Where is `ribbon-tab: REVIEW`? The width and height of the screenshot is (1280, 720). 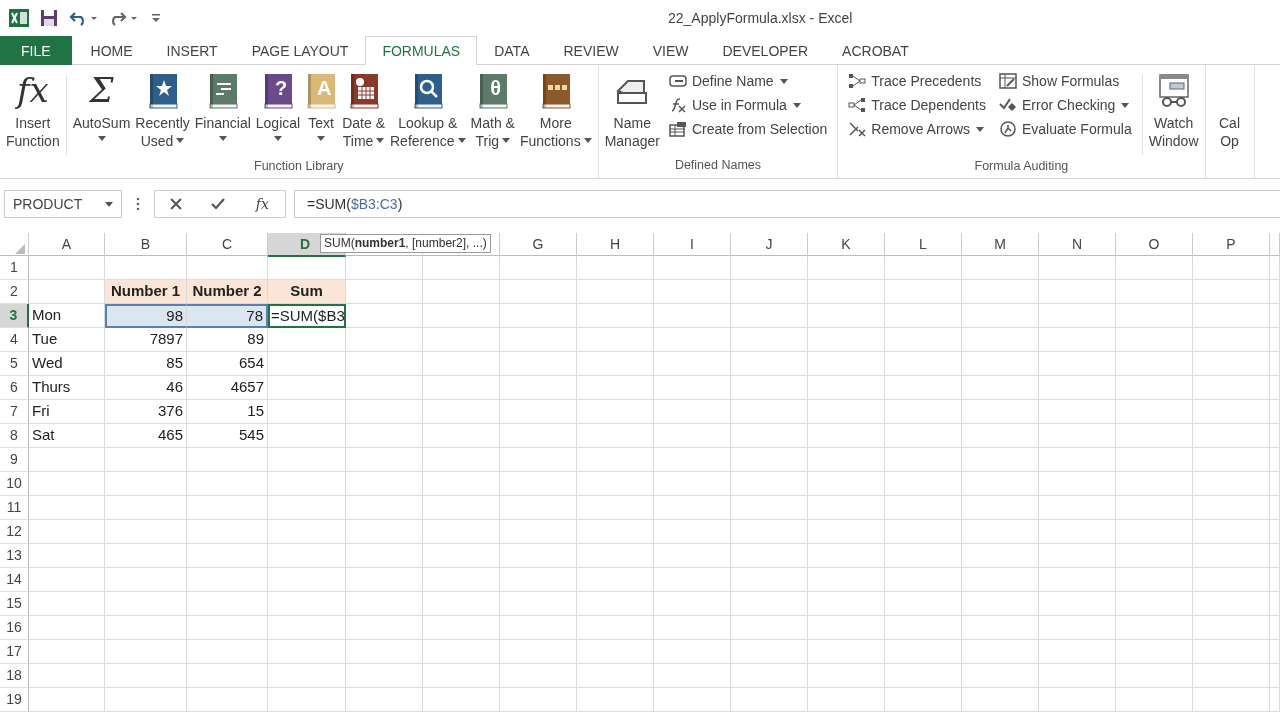
ribbon-tab: REVIEW is located at coordinates (591, 50).